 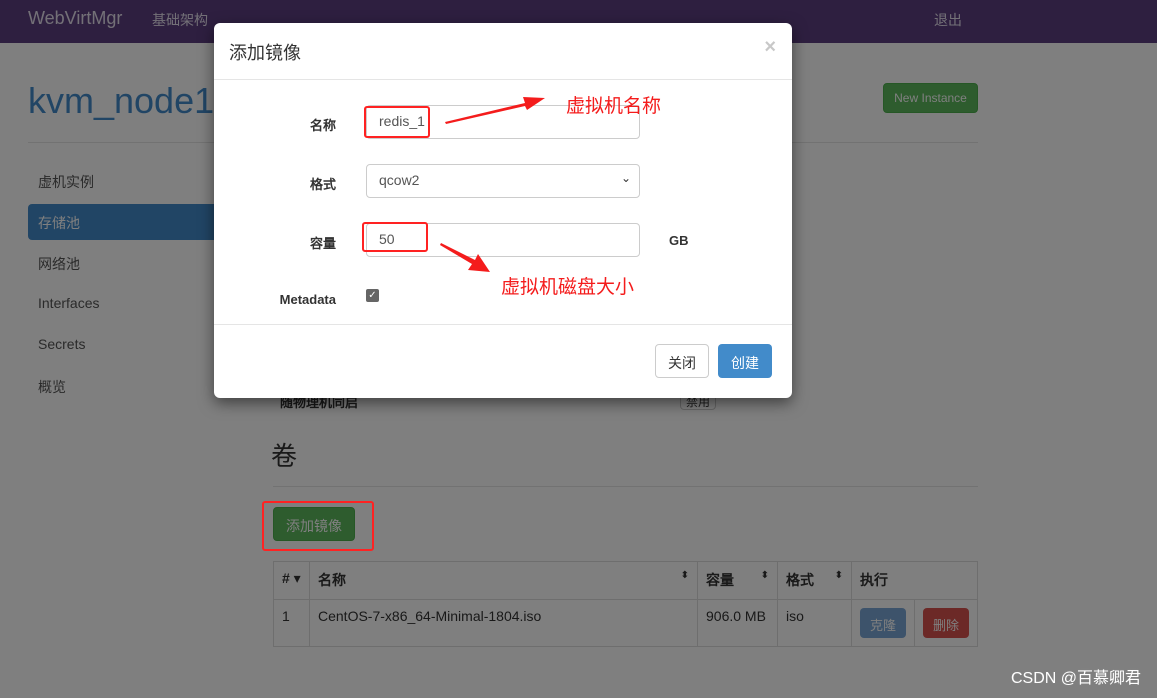 I want to click on annotation-size: 虚拟机磁盘大小, so click(x=568, y=287).